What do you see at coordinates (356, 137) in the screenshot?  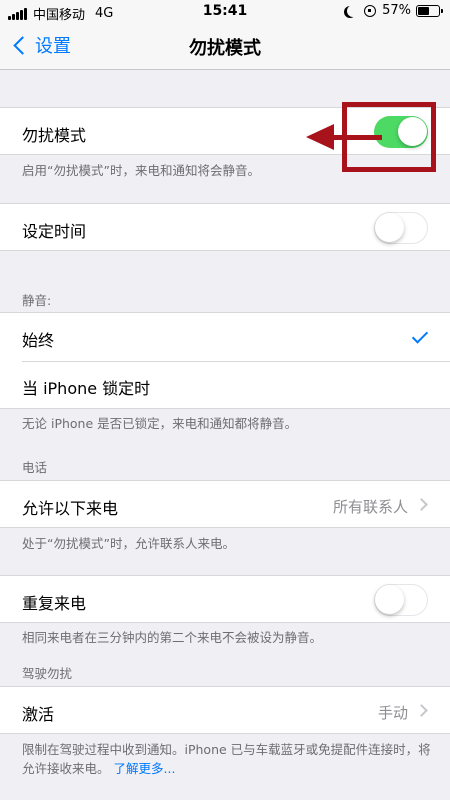 I see `annotation-arrow-line` at bounding box center [356, 137].